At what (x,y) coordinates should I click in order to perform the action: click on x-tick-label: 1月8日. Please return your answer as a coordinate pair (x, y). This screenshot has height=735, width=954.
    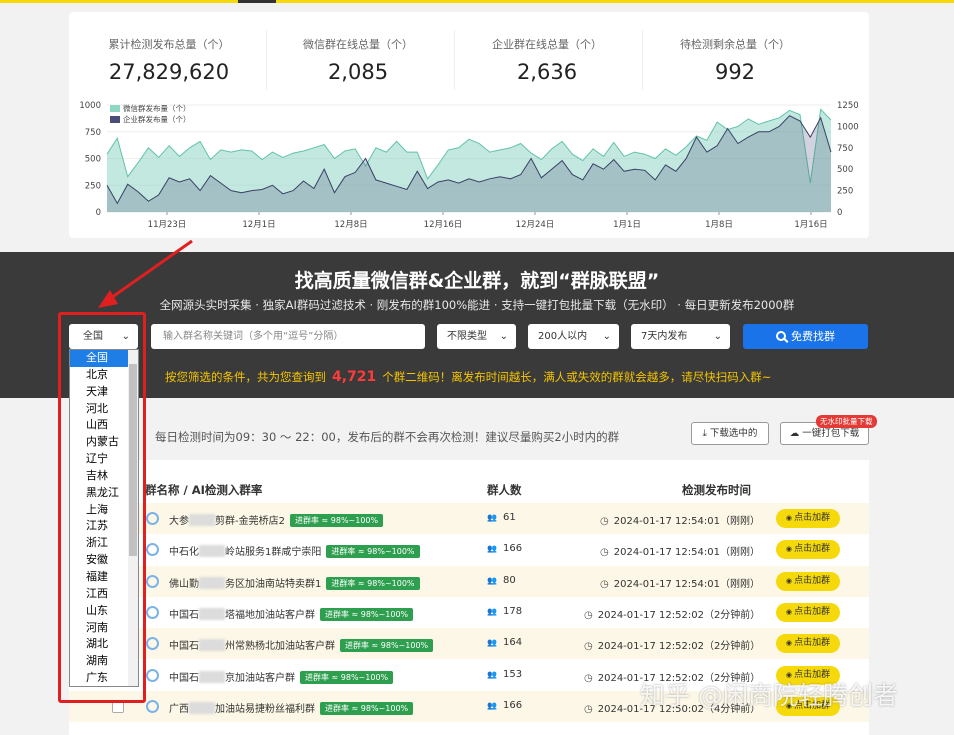
    Looking at the image, I should click on (719, 225).